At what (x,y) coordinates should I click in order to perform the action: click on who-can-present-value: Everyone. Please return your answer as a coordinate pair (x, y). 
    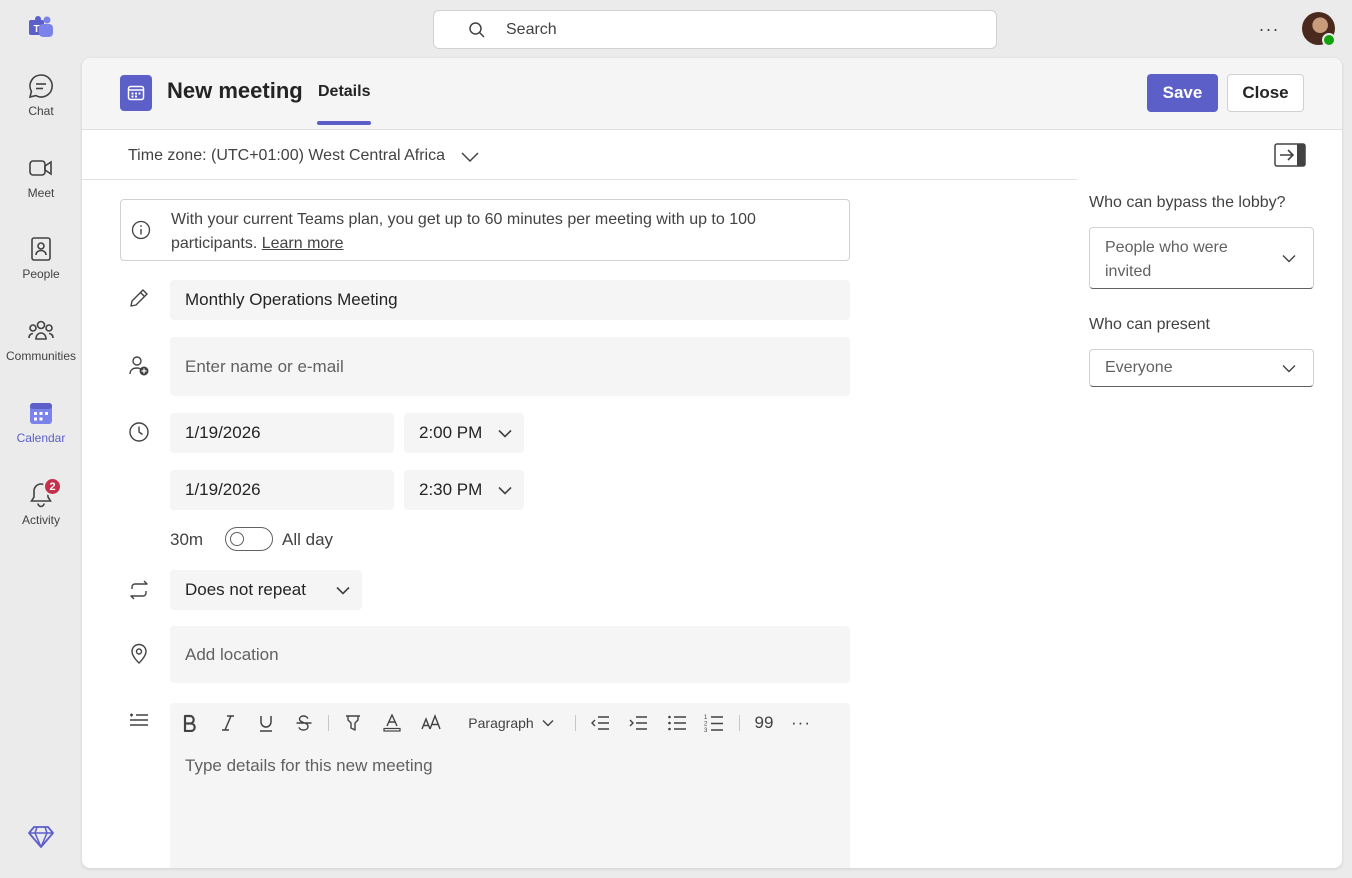
    Looking at the image, I should click on (1139, 367).